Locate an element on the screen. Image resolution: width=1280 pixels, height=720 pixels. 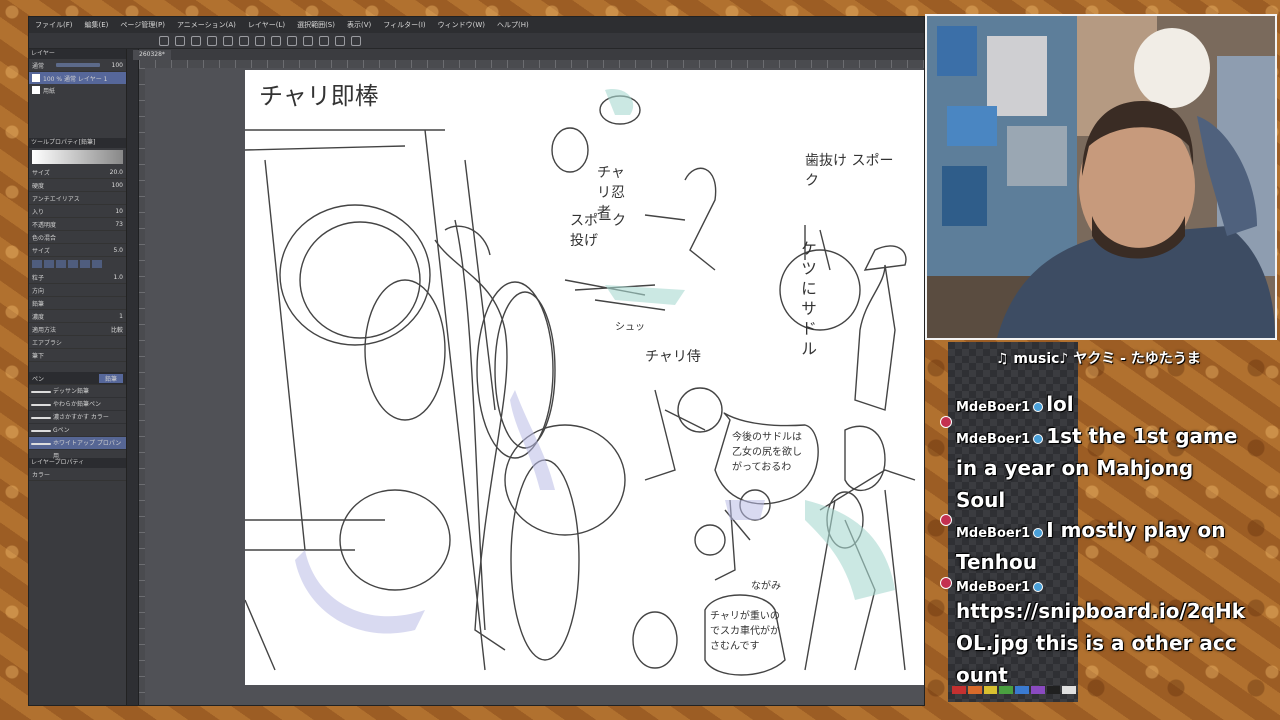
transform-icon is located at coordinates (276, 40).